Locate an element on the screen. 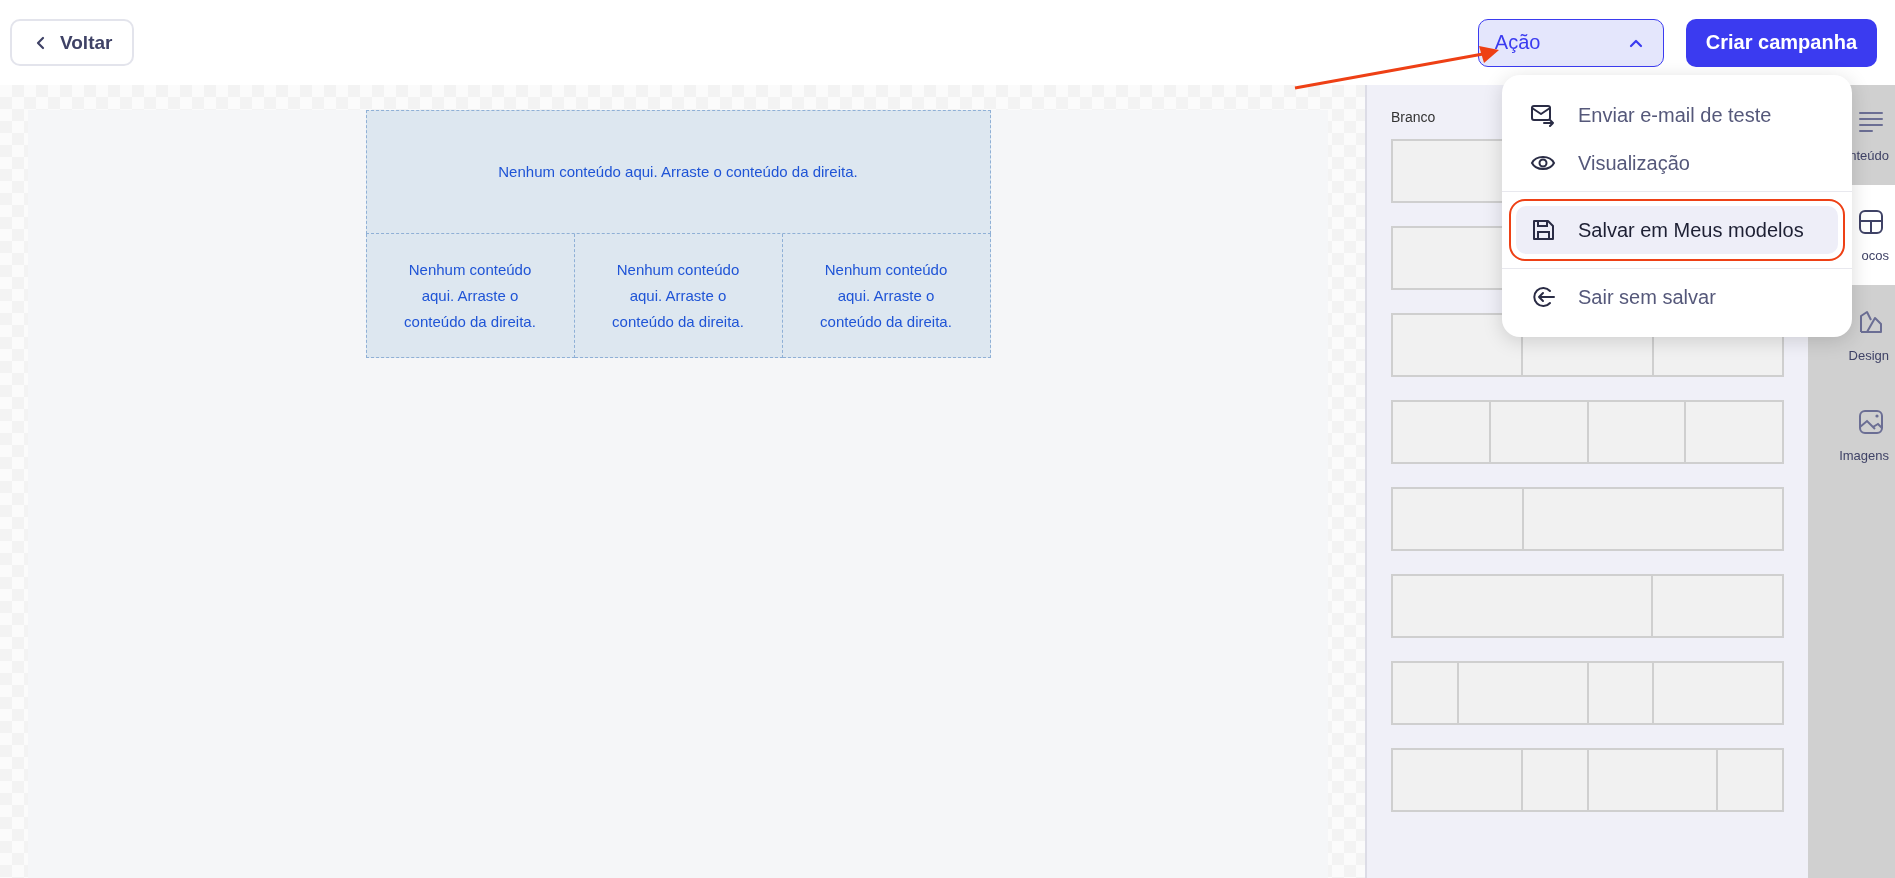  create-campaign-button: Criar campanha is located at coordinates (1781, 42).